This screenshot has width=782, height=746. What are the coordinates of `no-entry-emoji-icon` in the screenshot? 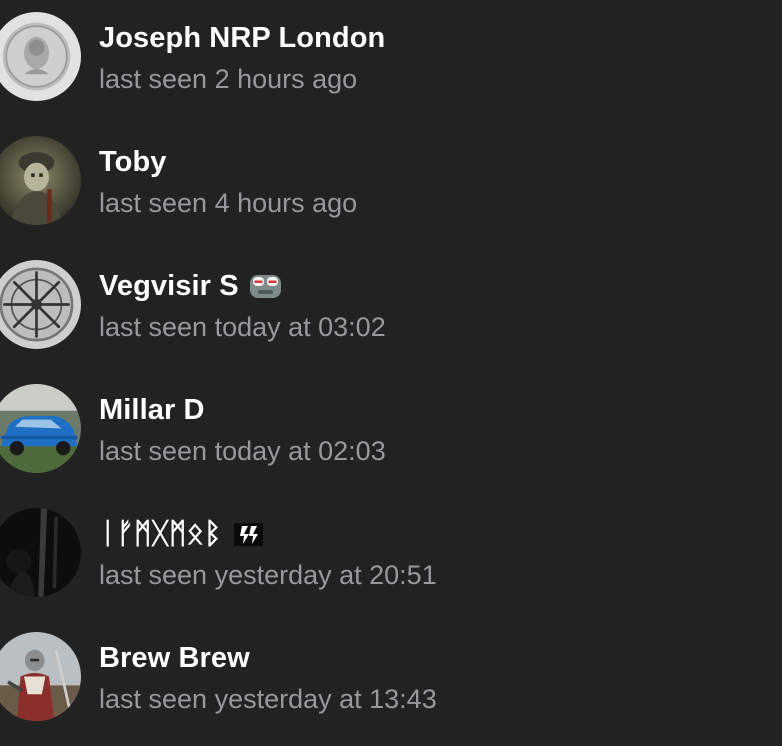 It's located at (265, 286).